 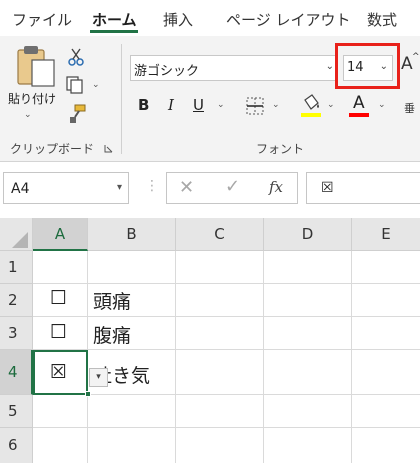 I want to click on paste-icon, so click(x=36, y=66).